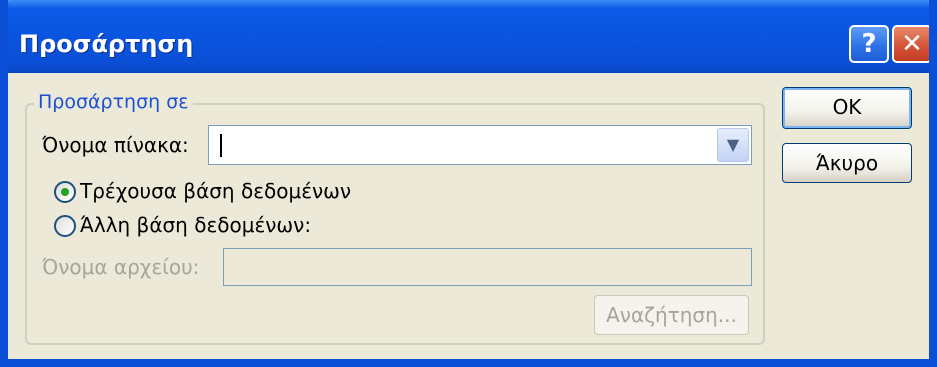  I want to click on radio-selected-dot, so click(65, 192).